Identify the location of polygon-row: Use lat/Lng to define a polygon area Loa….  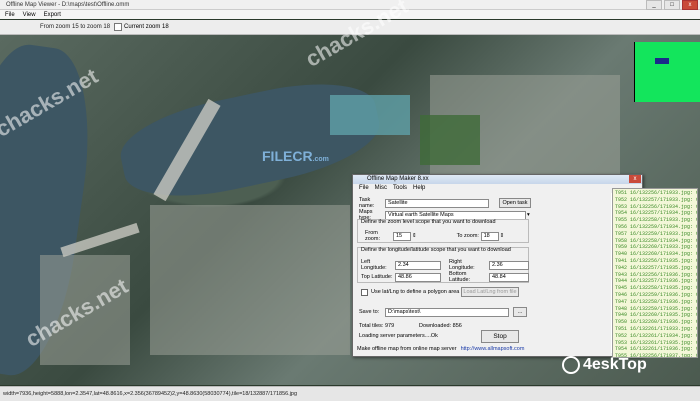
(440, 292).